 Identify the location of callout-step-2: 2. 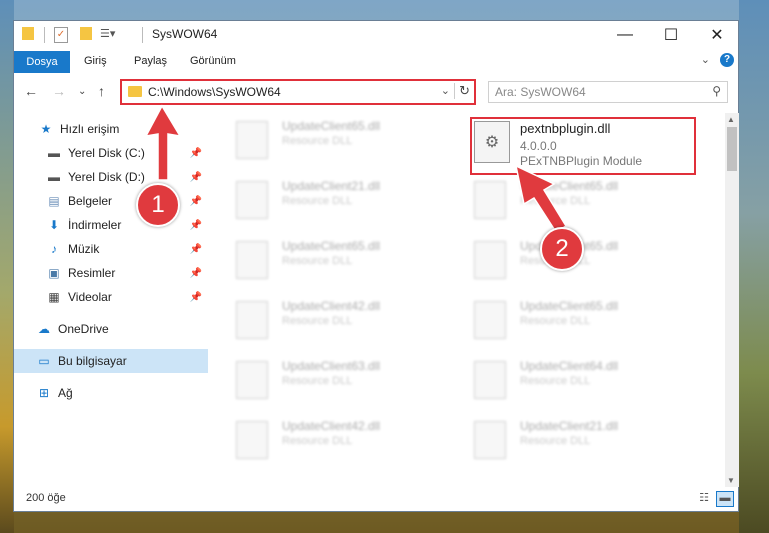
(562, 249).